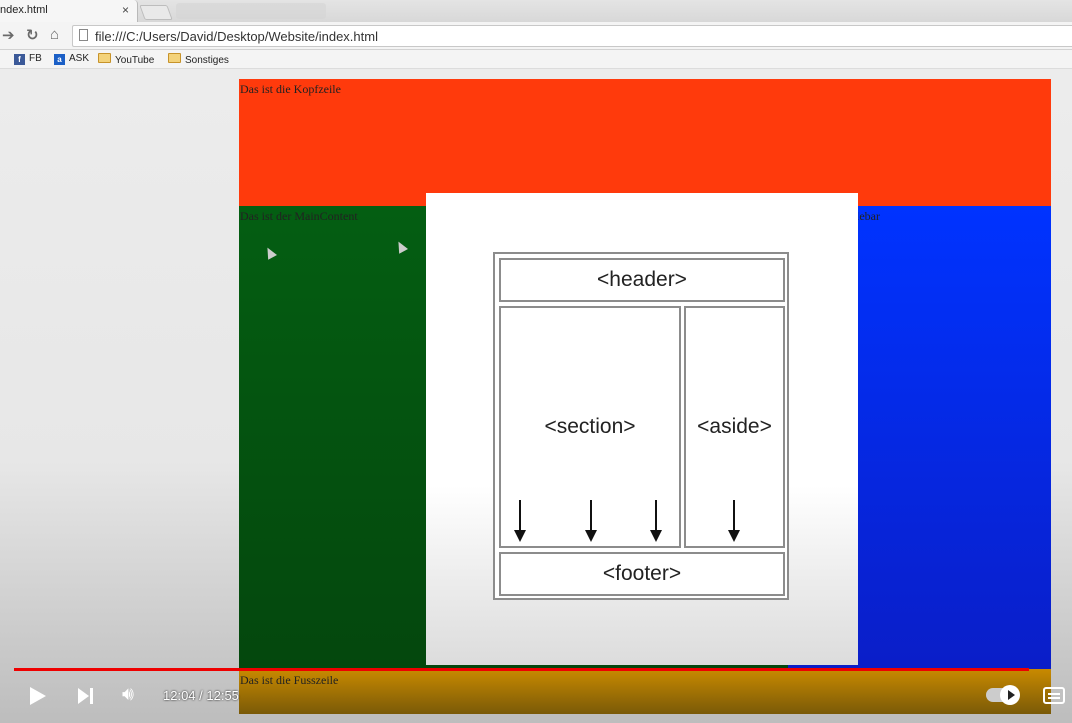  What do you see at coordinates (38, 696) in the screenshot?
I see `play-icon` at bounding box center [38, 696].